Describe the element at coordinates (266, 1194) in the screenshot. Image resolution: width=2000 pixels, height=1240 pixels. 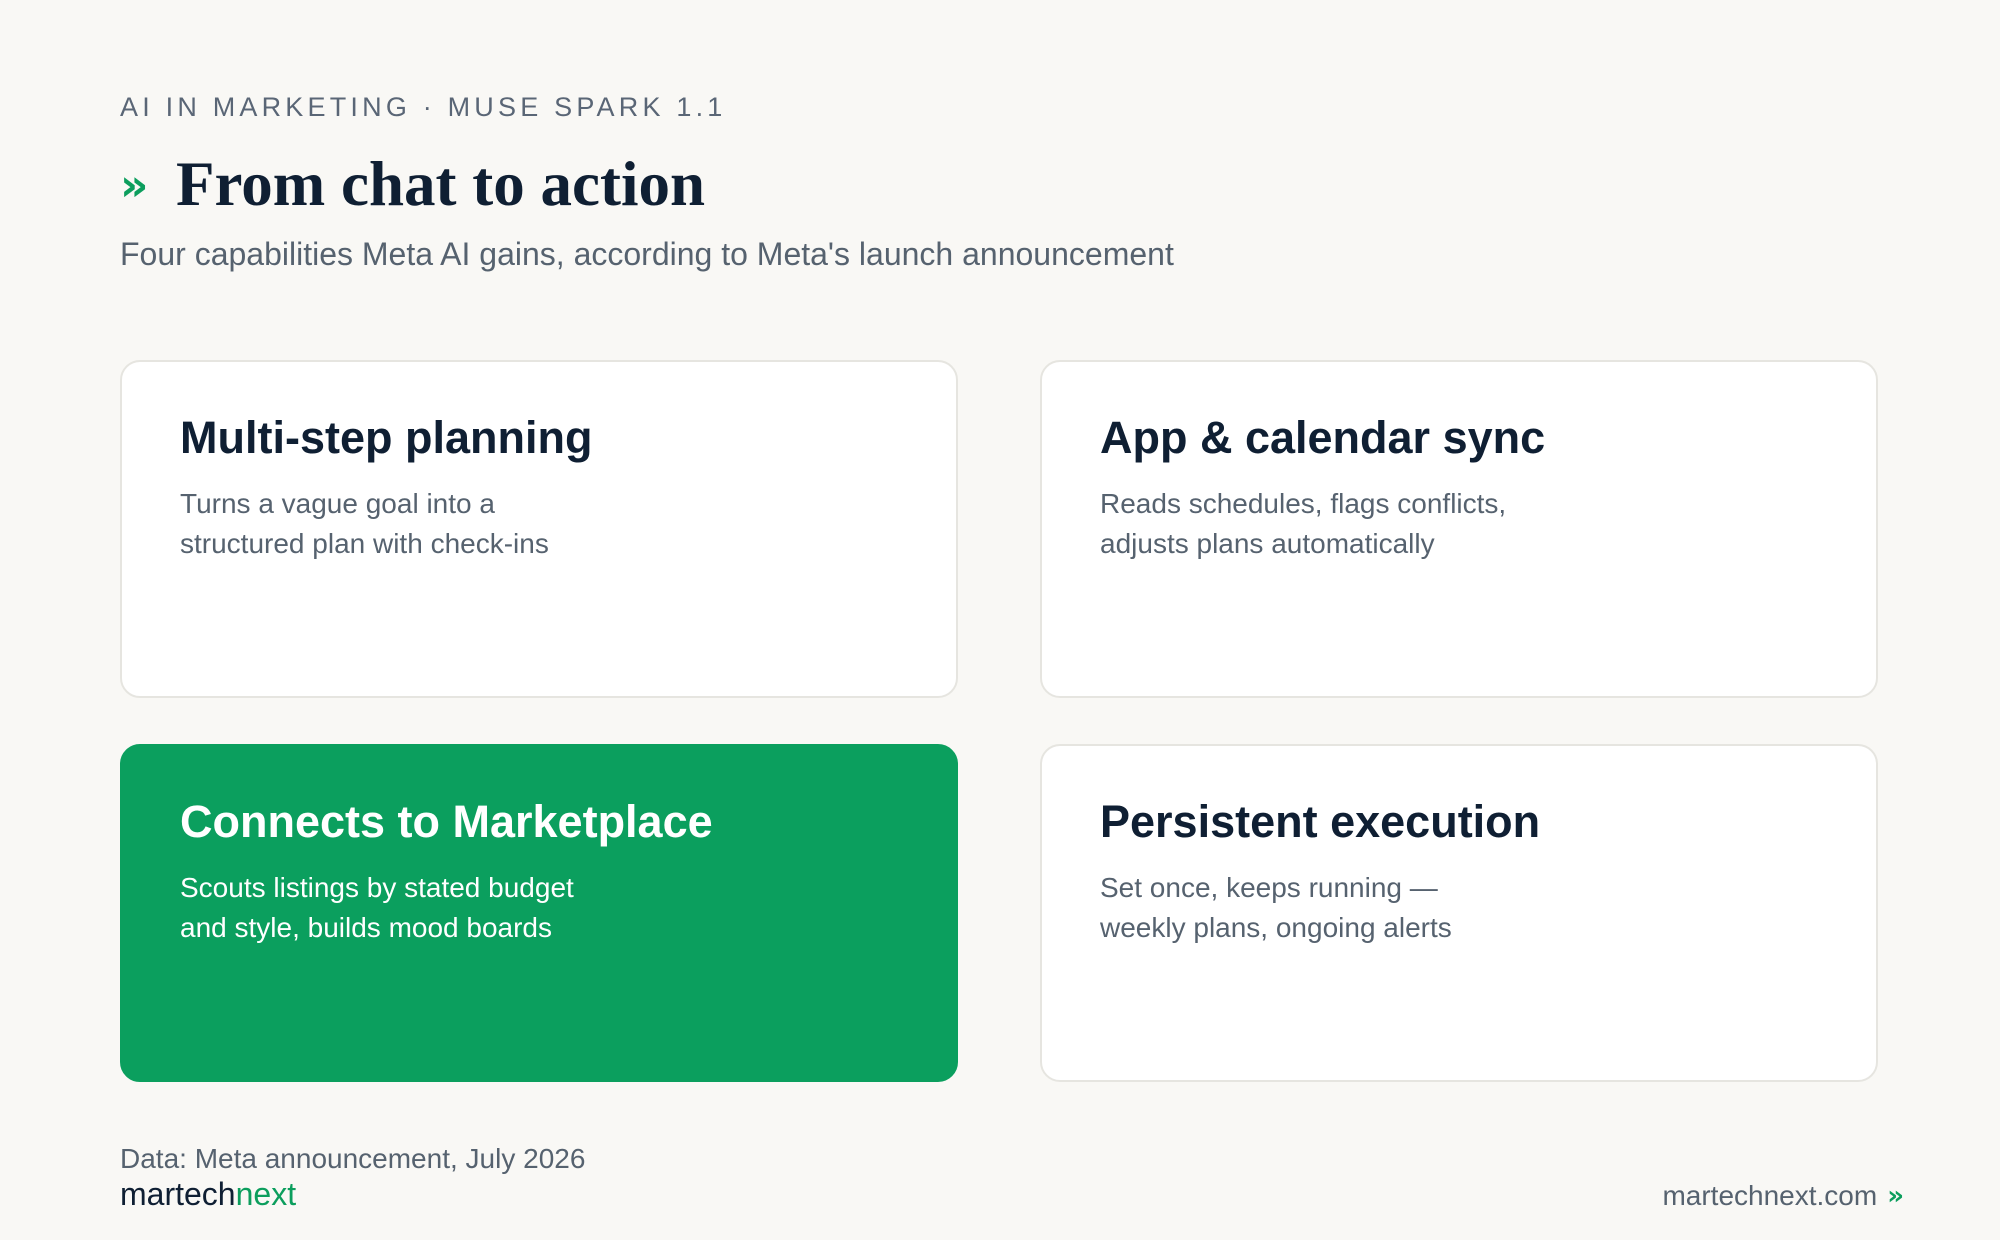
I see `brand-logo-accent: next` at that location.